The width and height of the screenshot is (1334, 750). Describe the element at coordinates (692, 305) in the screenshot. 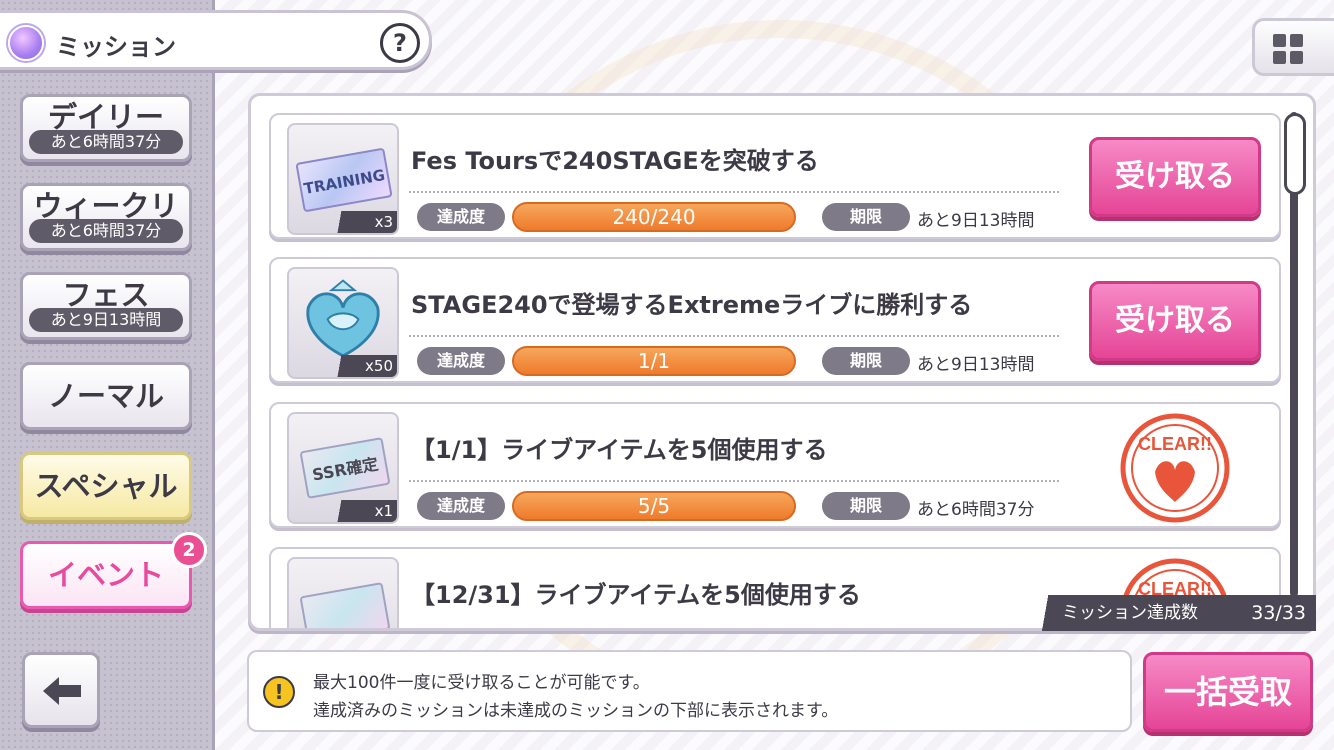

I see `mission-title: STAGE240で登場するExtremeライブに勝利する` at that location.